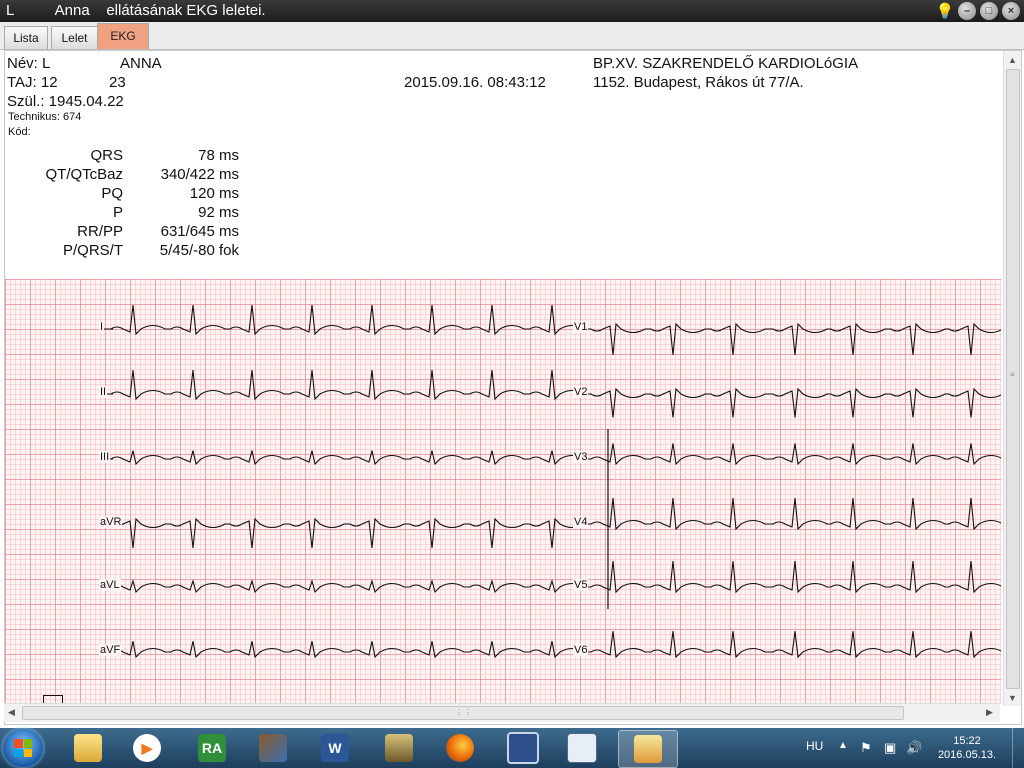 The height and width of the screenshot is (768, 1024). What do you see at coordinates (344, 385) in the screenshot?
I see `ecg-trace-II` at bounding box center [344, 385].